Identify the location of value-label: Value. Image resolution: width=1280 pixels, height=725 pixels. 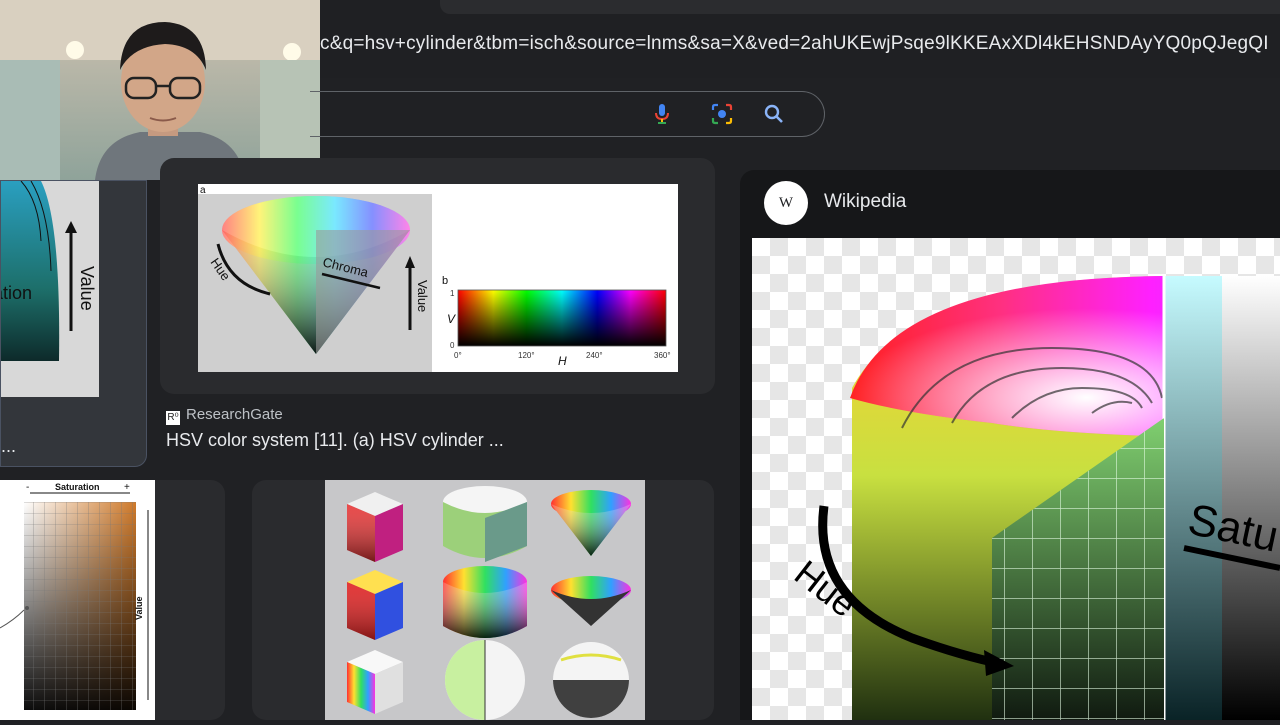
(87, 288).